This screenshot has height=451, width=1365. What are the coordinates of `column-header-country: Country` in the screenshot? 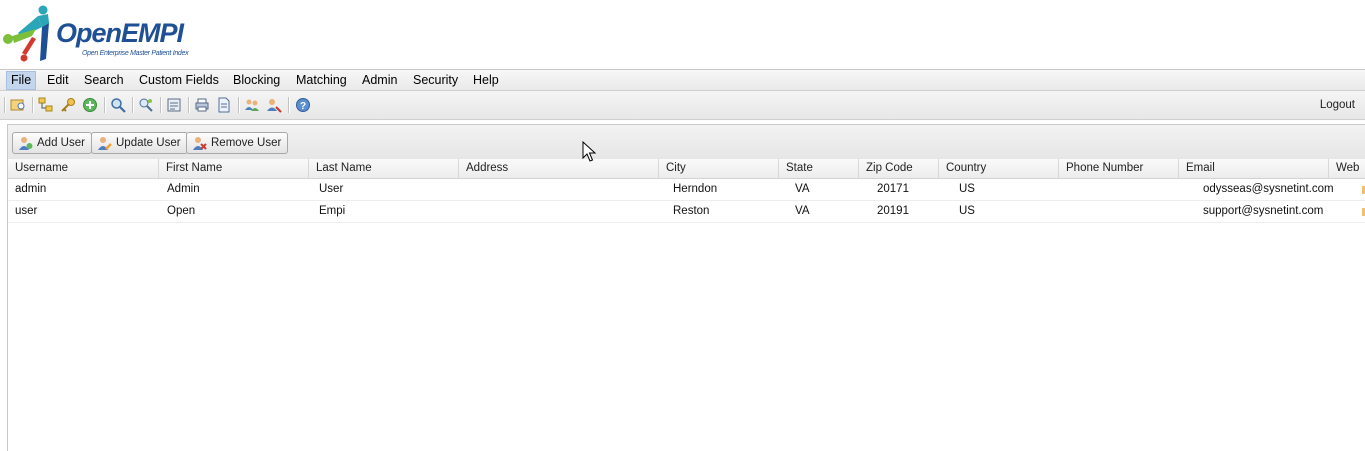 It's located at (999, 168).